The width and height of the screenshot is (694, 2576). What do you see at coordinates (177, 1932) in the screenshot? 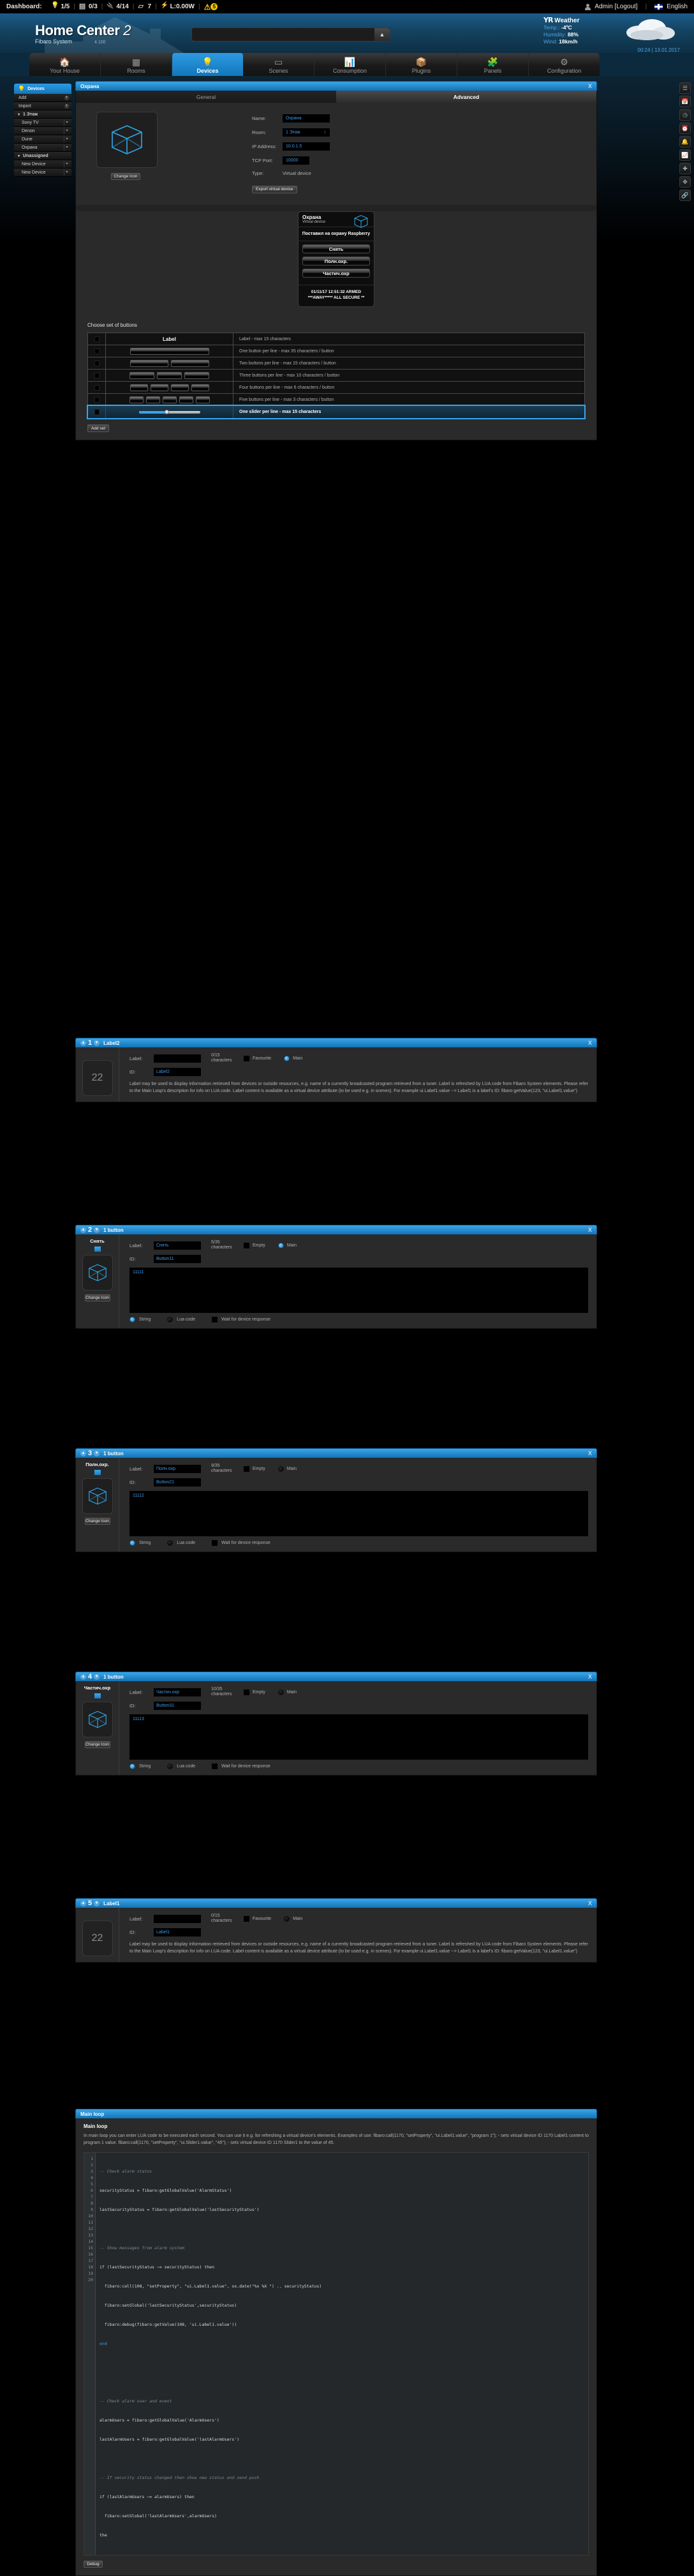
I see `id-input: Label1` at bounding box center [177, 1932].